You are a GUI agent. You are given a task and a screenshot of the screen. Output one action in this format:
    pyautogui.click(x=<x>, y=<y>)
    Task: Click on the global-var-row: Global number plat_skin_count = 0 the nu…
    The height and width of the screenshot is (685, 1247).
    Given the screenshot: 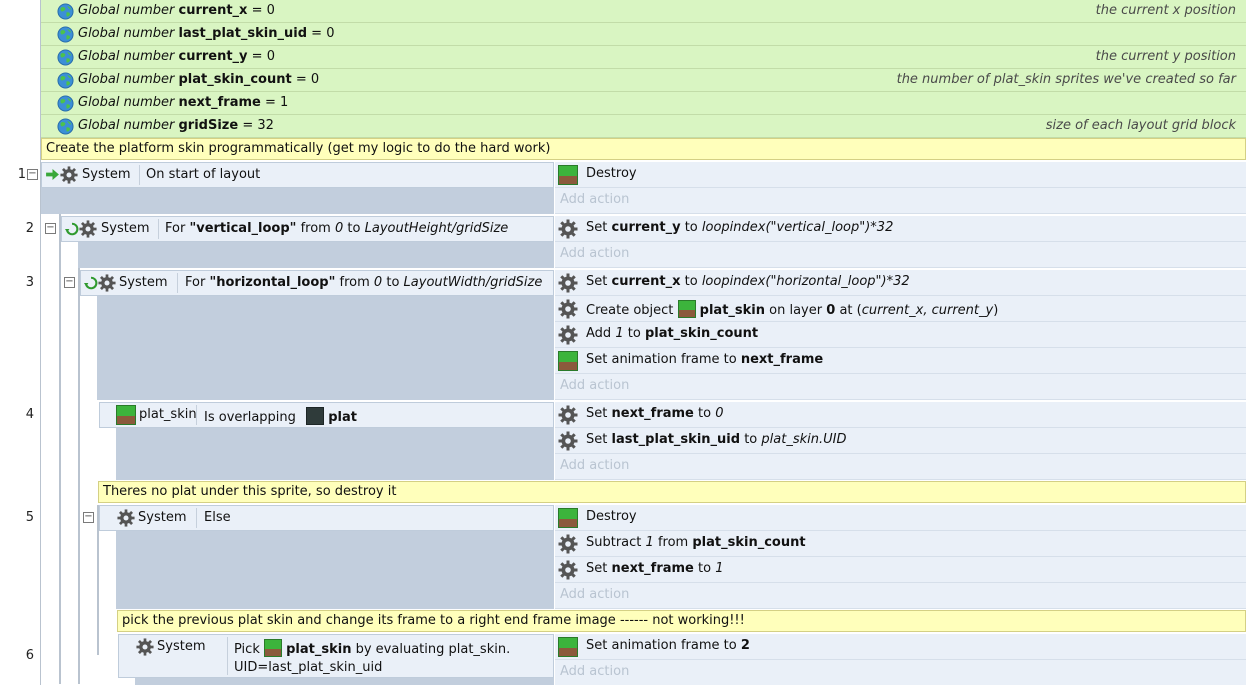 What is the action you would take?
    pyautogui.click(x=643, y=80)
    